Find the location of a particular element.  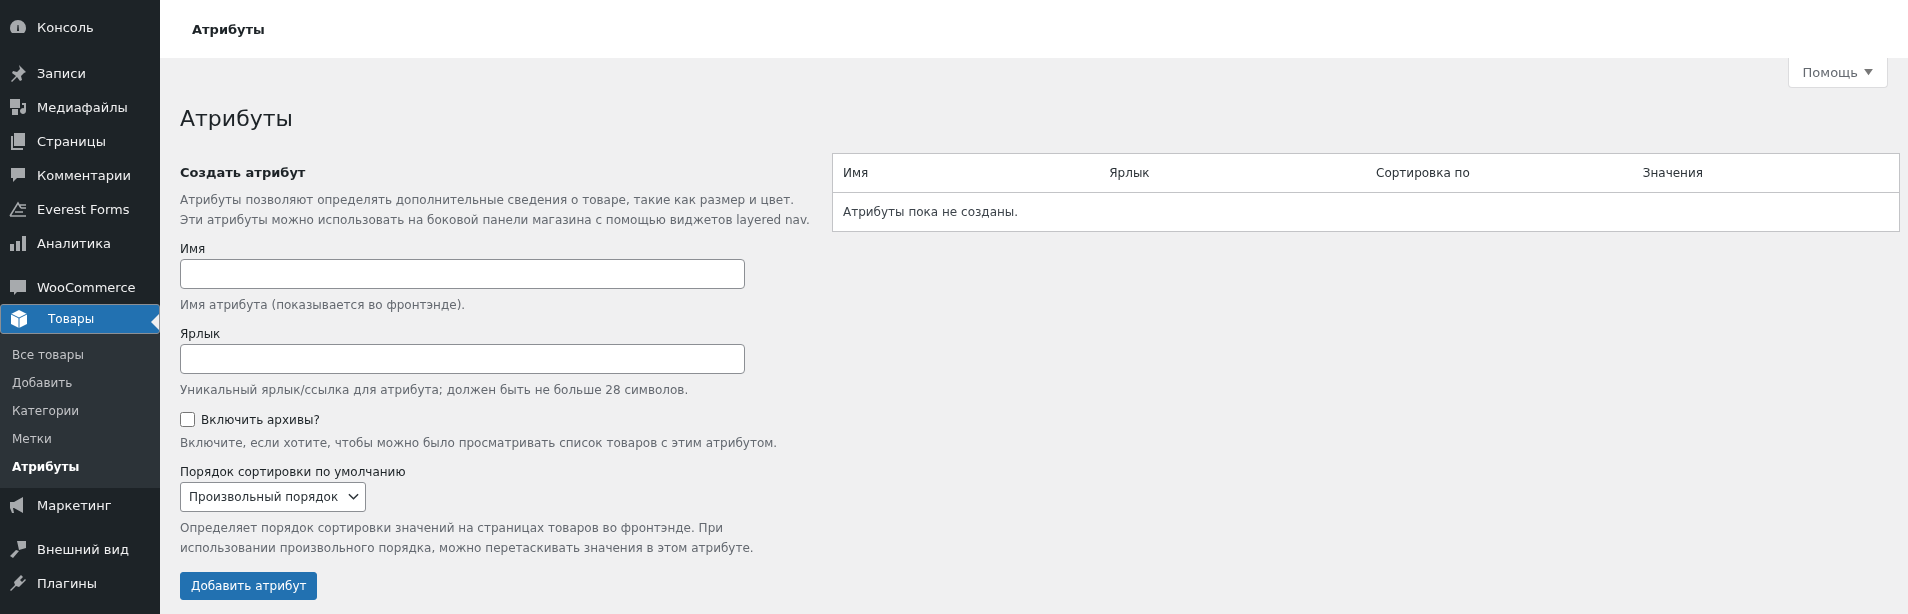

sidebar-item: Everest Forms is located at coordinates (80, 209).